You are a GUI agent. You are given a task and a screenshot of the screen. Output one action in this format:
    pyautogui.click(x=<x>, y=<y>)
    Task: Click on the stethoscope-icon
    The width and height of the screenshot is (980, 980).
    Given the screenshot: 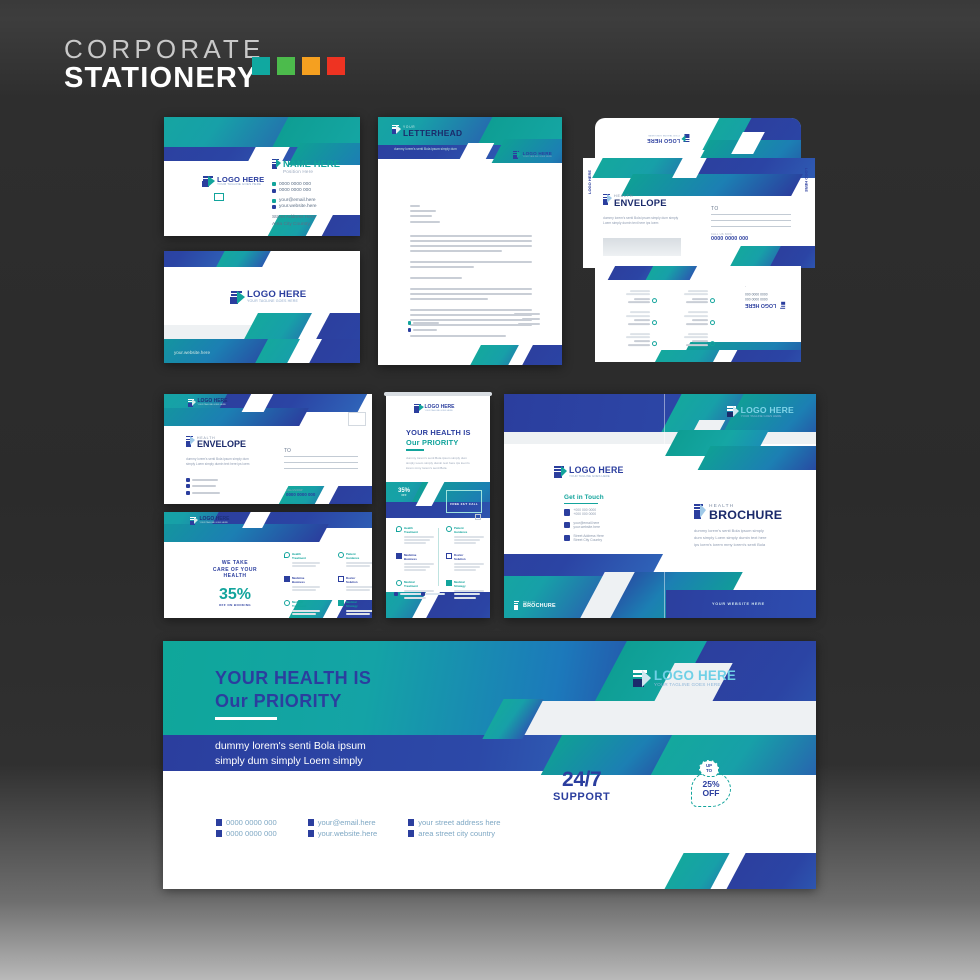 What is the action you would take?
    pyautogui.click(x=341, y=555)
    